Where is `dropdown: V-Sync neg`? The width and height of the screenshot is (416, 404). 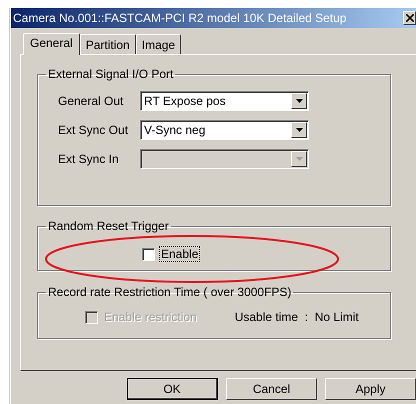 dropdown: V-Sync neg is located at coordinates (224, 130).